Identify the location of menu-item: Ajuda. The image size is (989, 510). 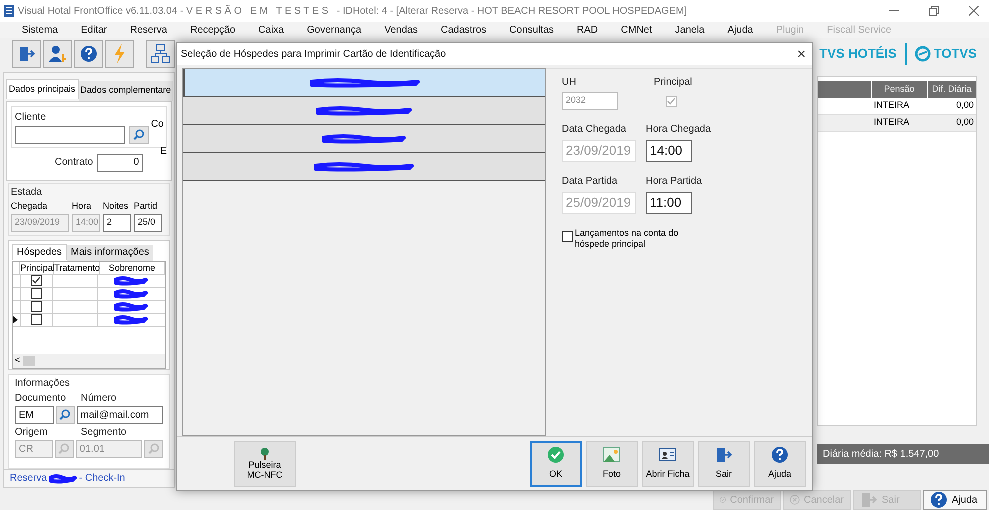
(741, 30).